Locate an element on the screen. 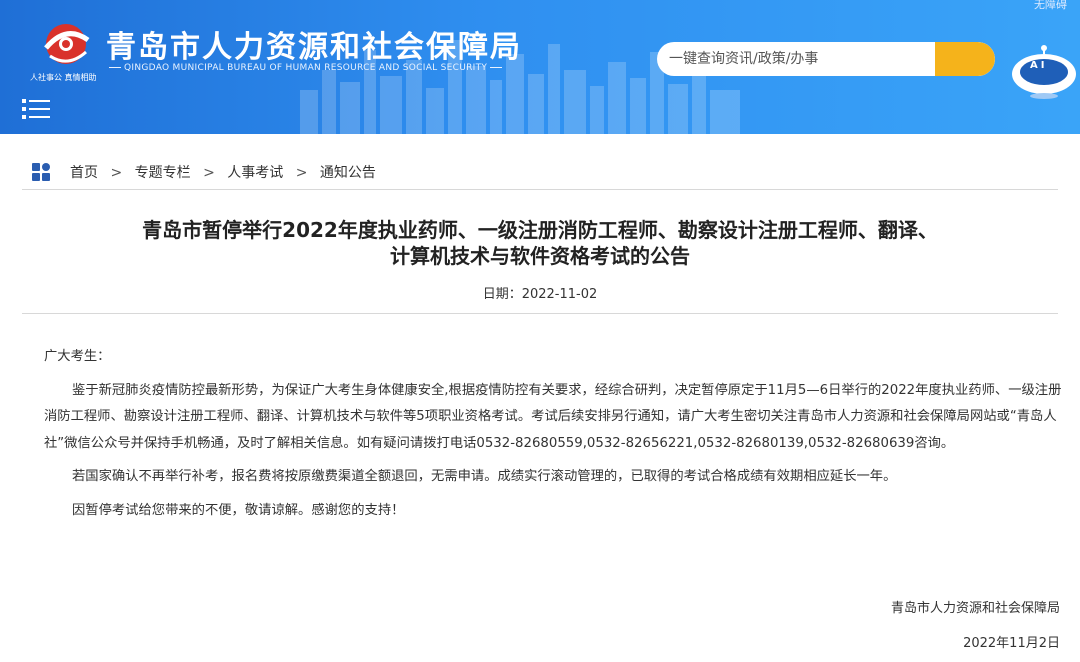 This screenshot has height=662, width=1080. accessibility-link: 无障碍 is located at coordinates (1050, 6).